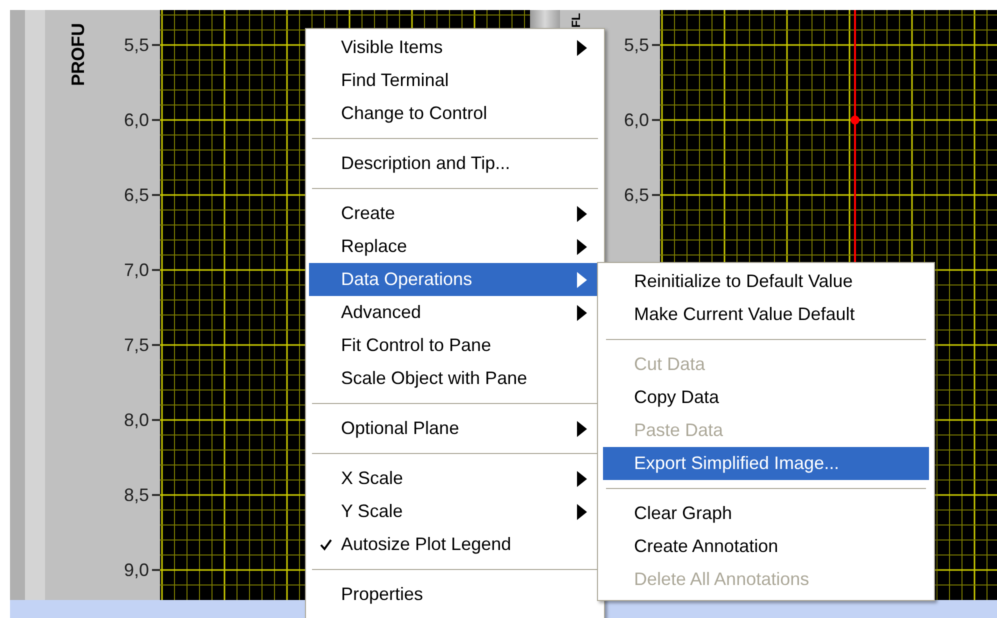 The image size is (997, 618). Describe the element at coordinates (136, 570) in the screenshot. I see `y-tick-label: 9,0` at that location.